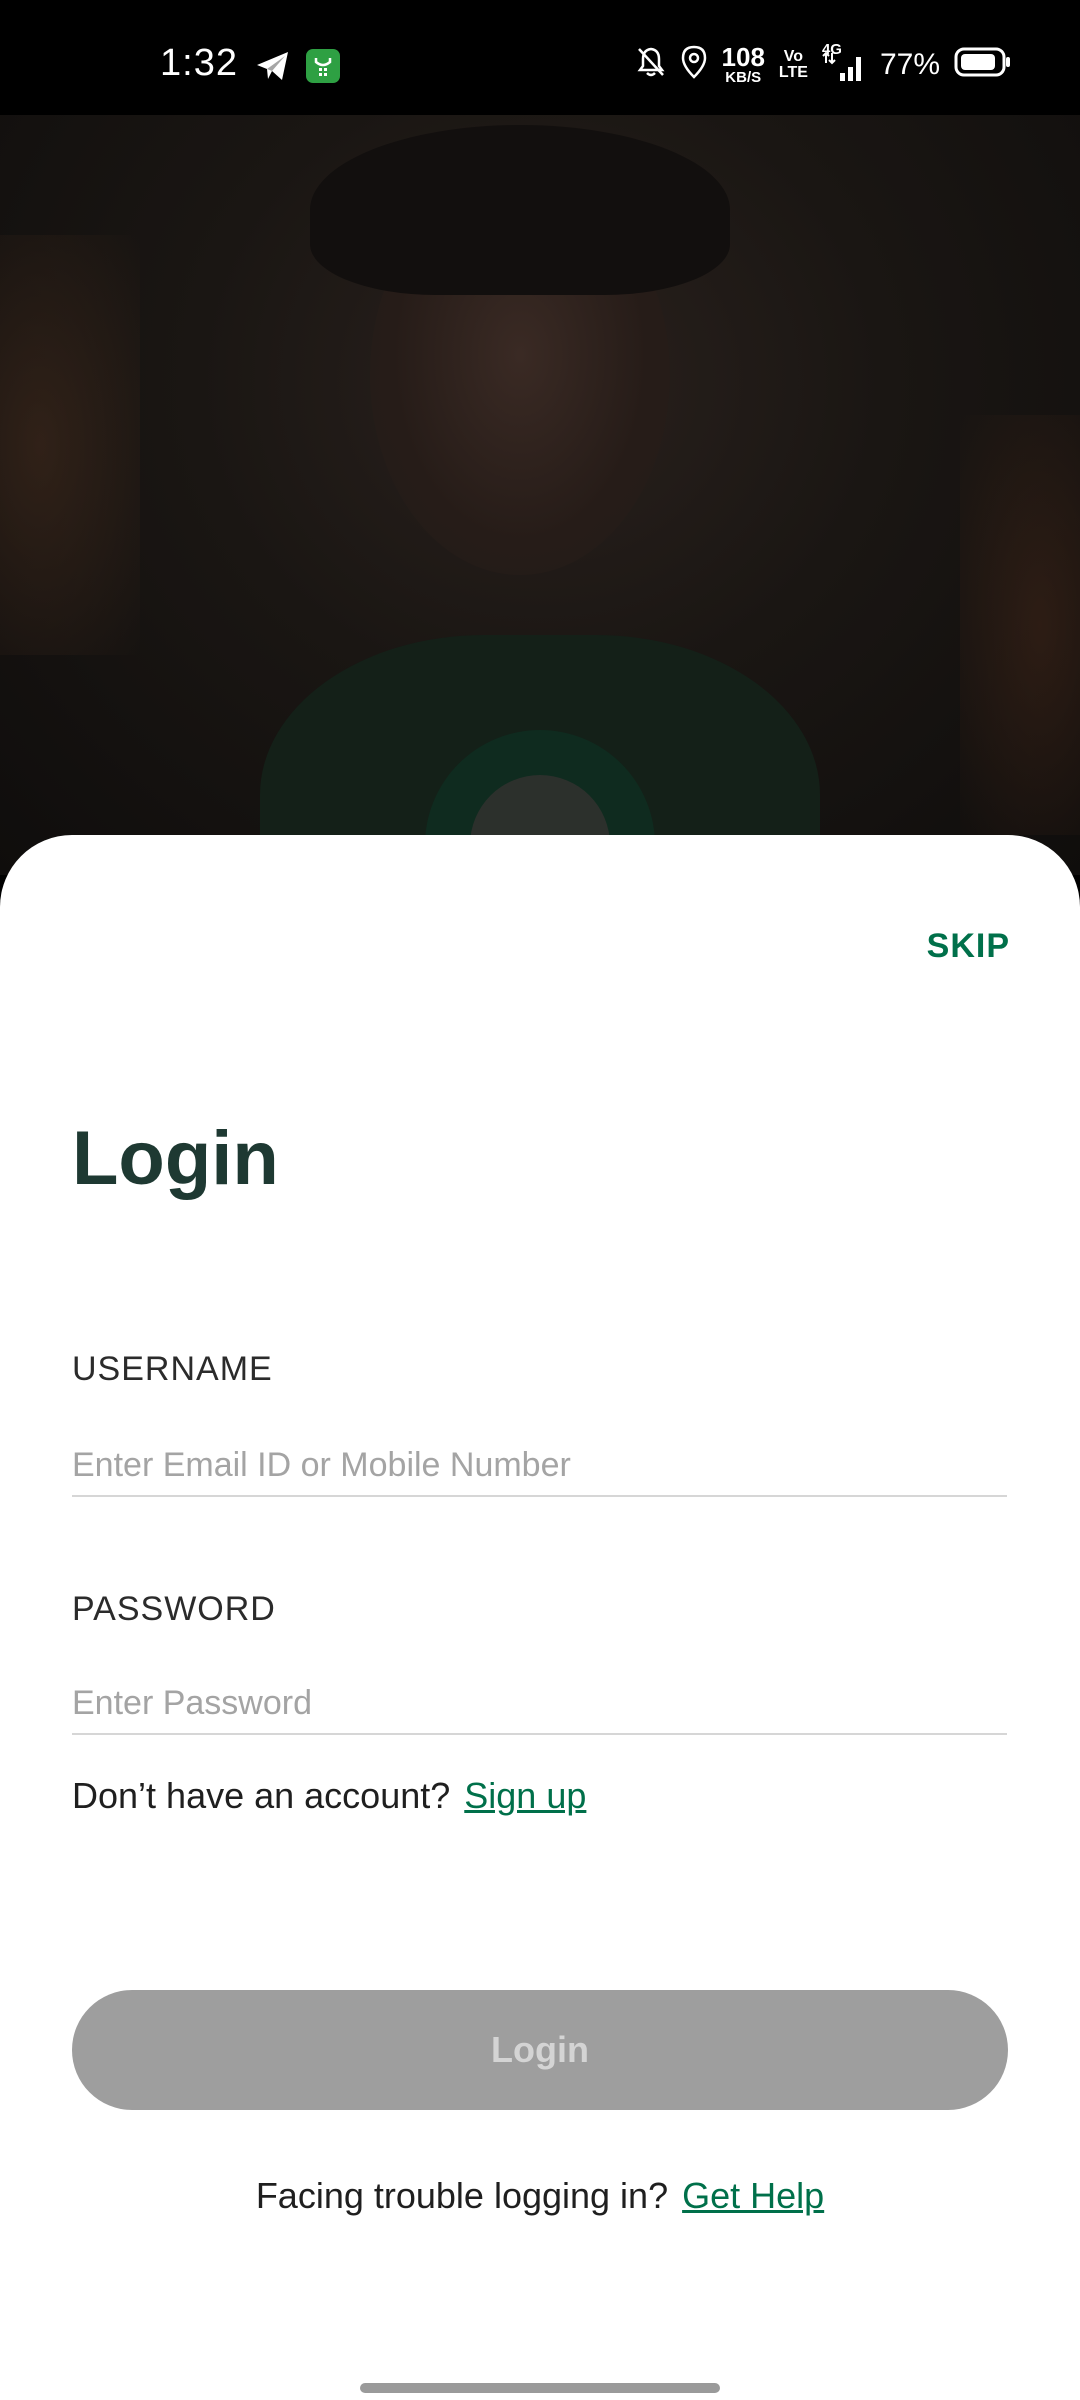 This screenshot has height=2400, width=1080. What do you see at coordinates (909, 64) in the screenshot?
I see `battery-percent: 77%` at bounding box center [909, 64].